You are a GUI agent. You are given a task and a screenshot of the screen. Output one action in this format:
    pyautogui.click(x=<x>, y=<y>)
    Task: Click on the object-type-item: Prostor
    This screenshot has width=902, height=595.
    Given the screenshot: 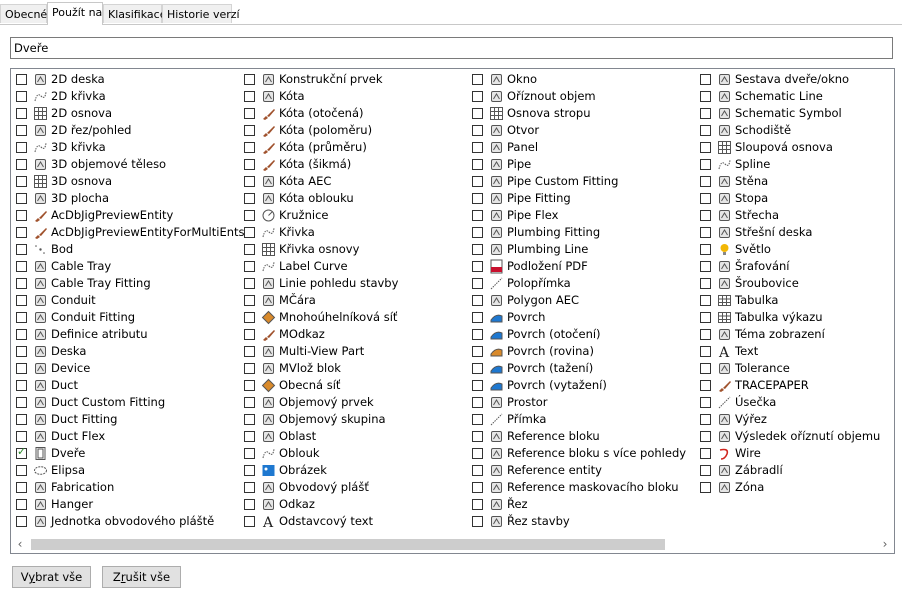 What is the action you would take?
    pyautogui.click(x=581, y=402)
    